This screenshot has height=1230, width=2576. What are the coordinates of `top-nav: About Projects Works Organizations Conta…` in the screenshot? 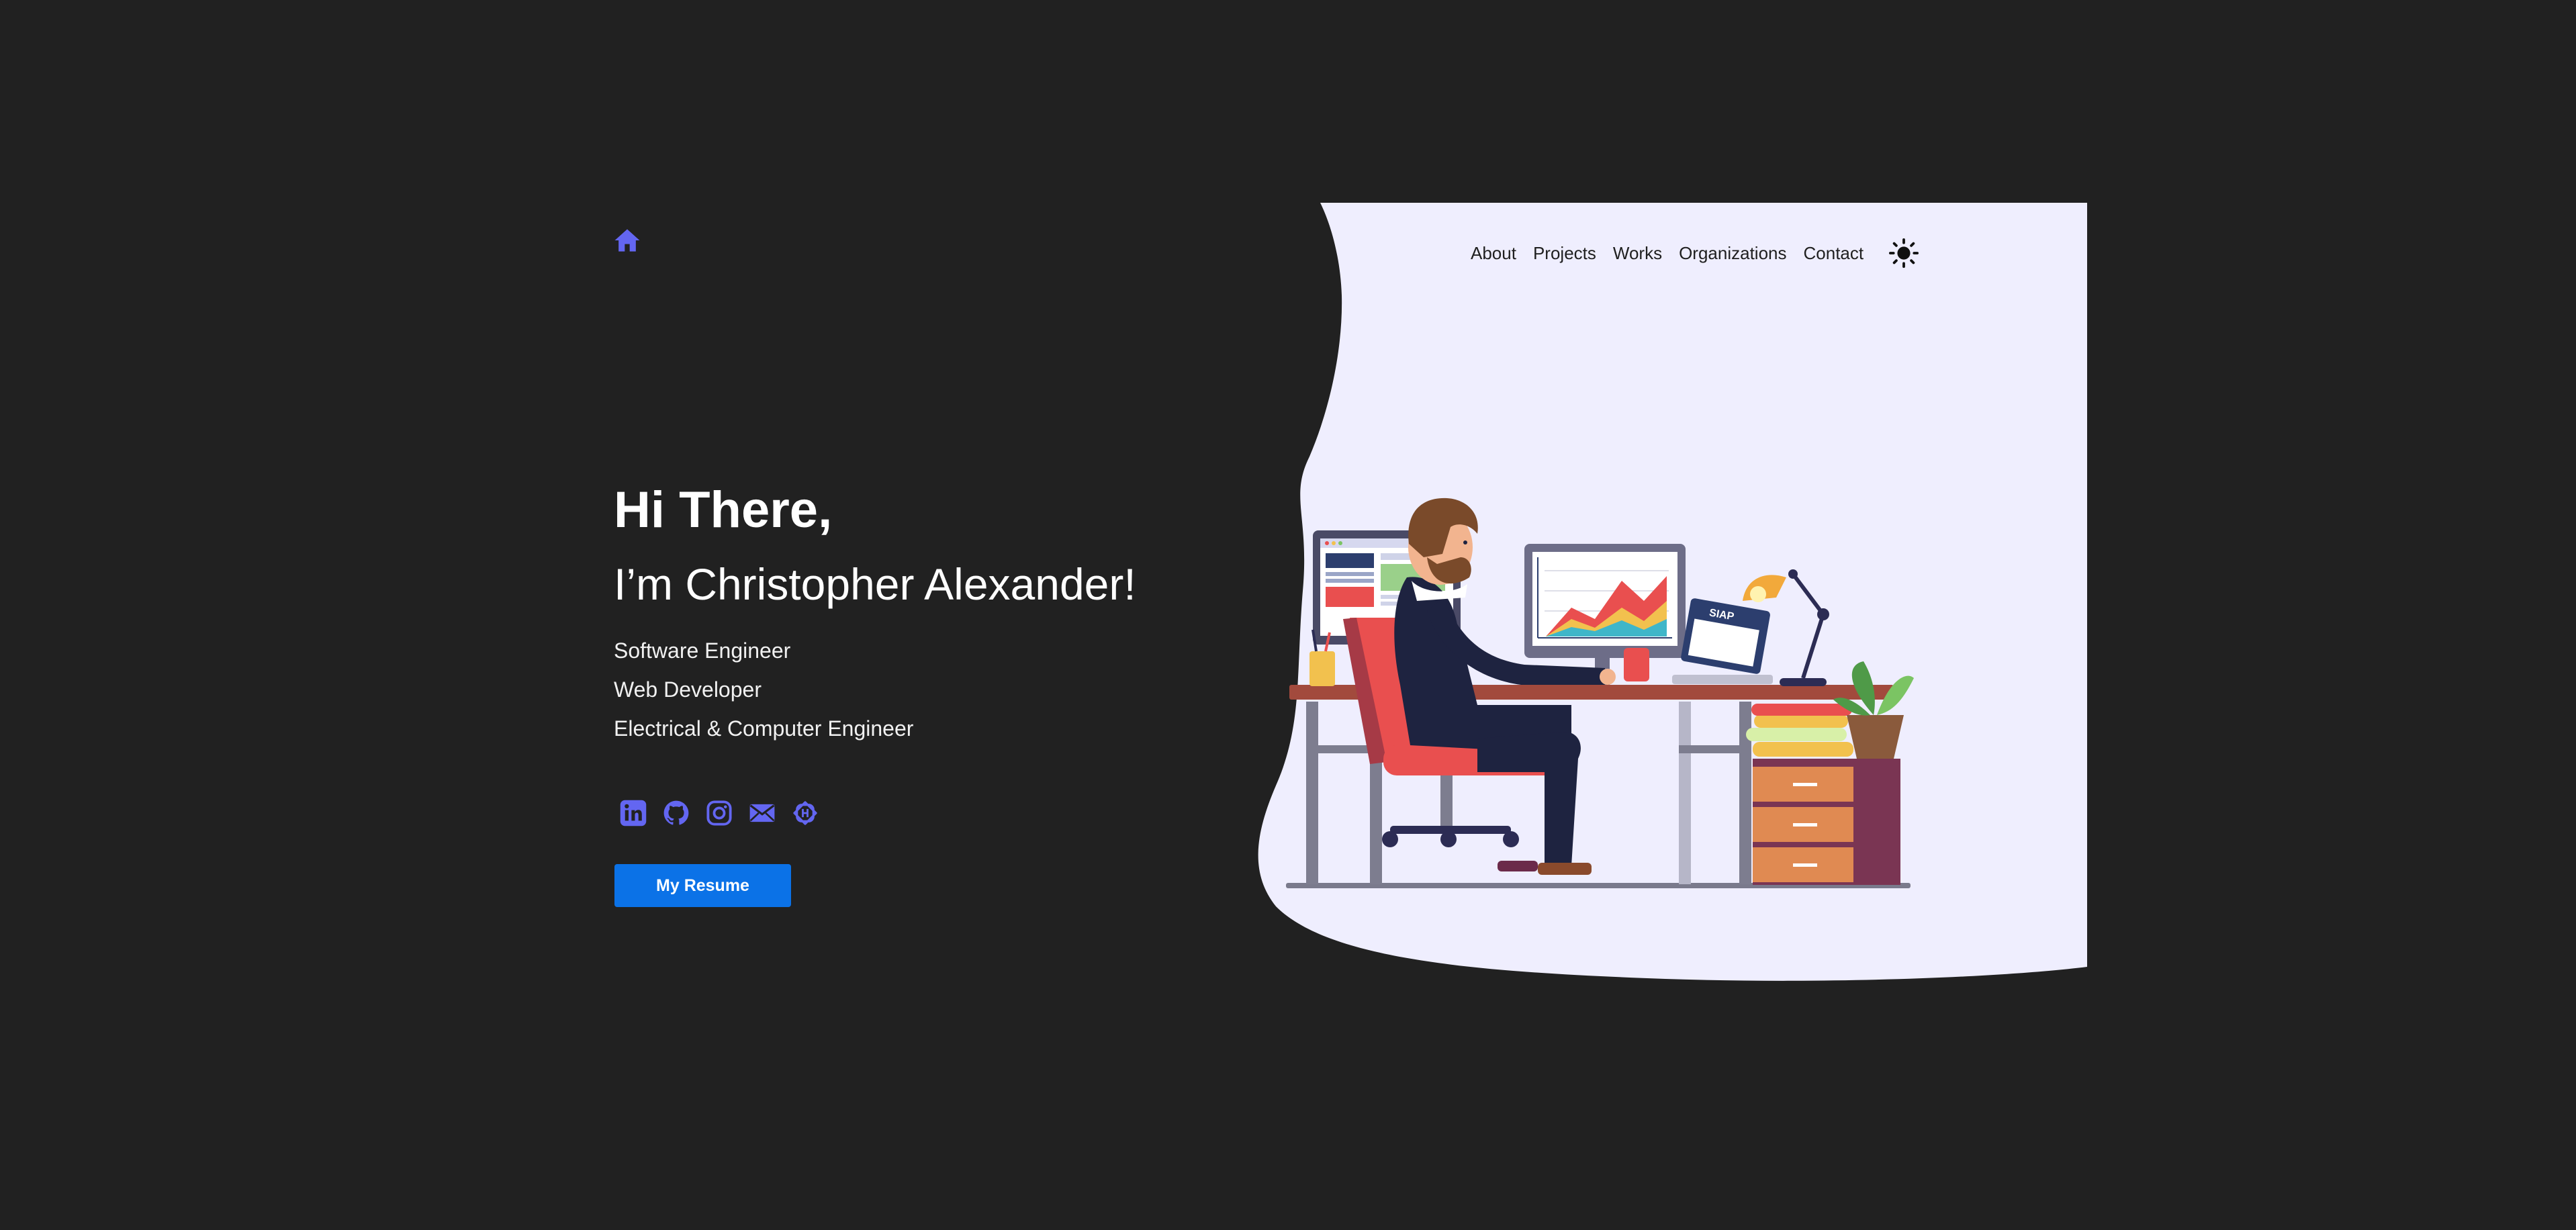 It's located at (1695, 253).